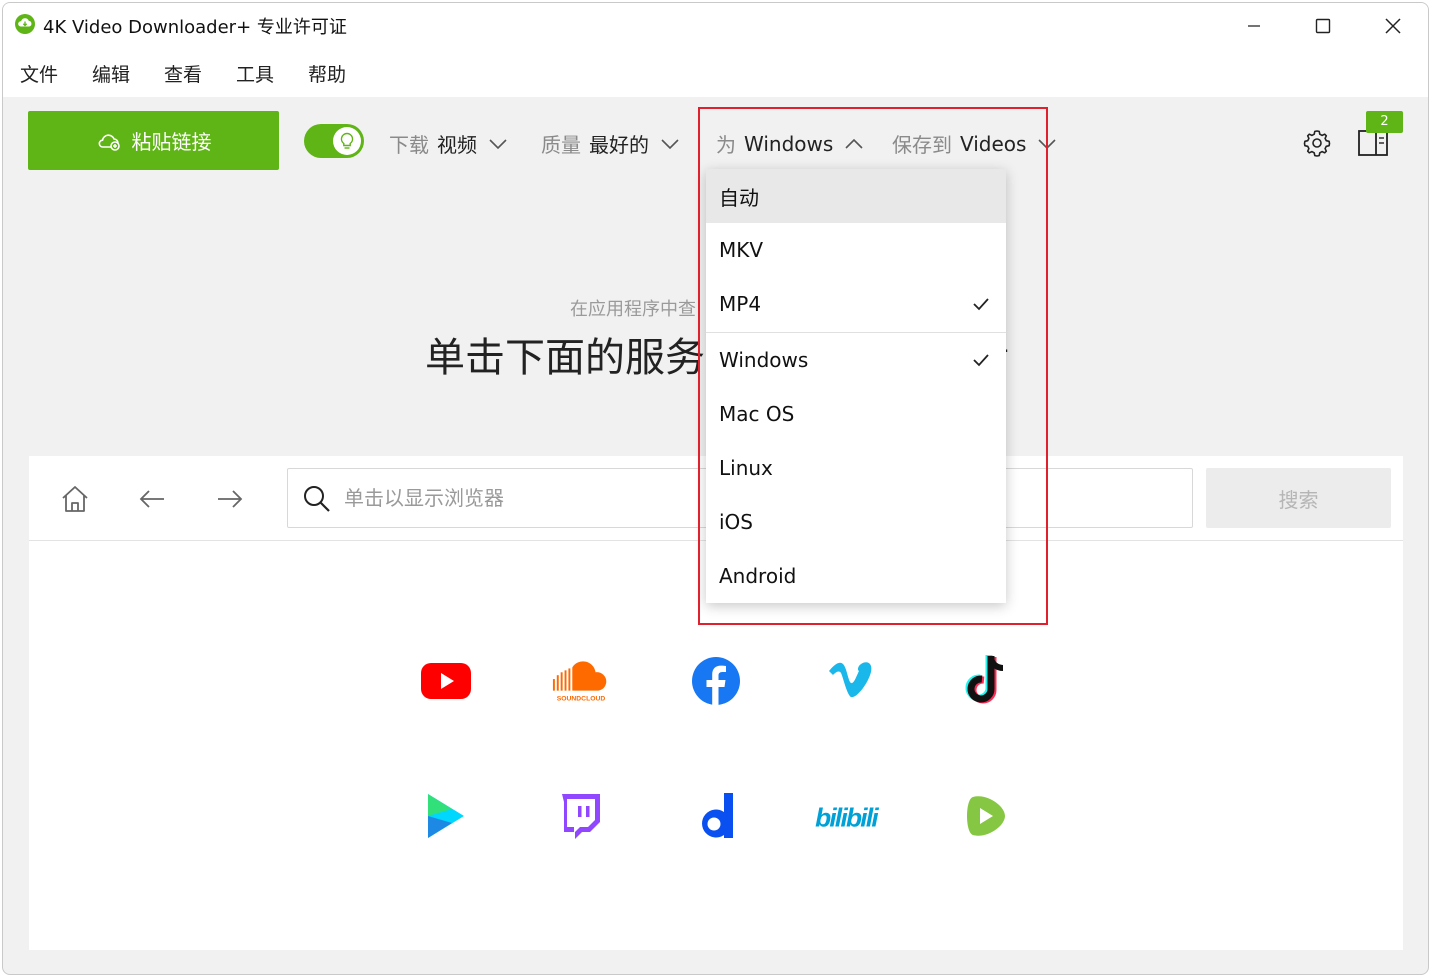 The image size is (1432, 978). Describe the element at coordinates (561, 145) in the screenshot. I see `quality-label: 质量` at that location.